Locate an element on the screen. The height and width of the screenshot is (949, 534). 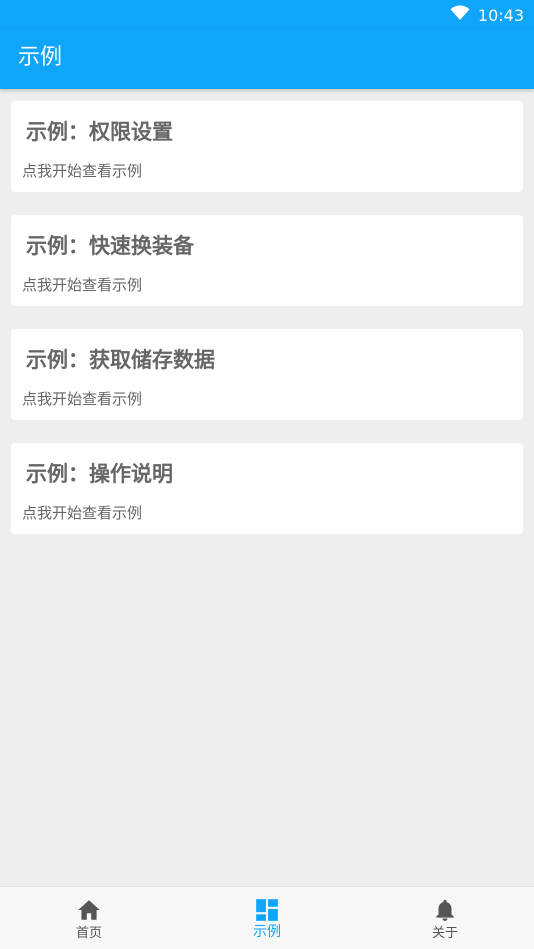
dashboard-icon is located at coordinates (267, 910).